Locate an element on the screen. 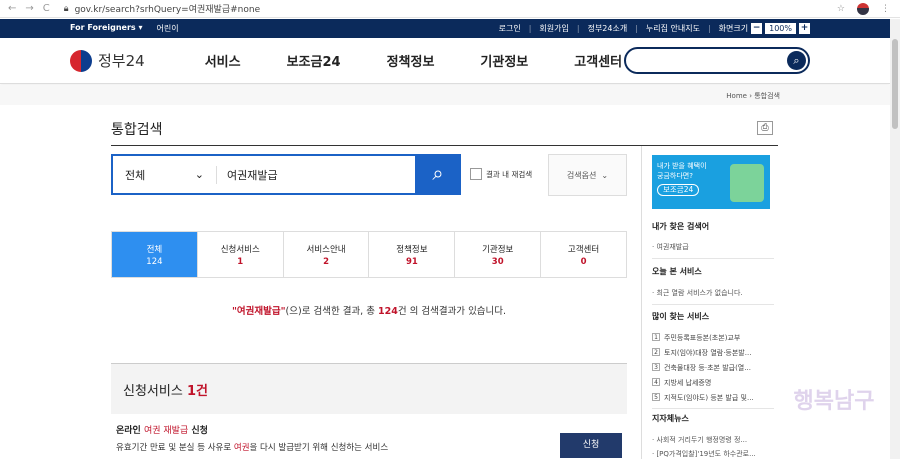 The height and width of the screenshot is (459, 900). tab-label: 정책정보 is located at coordinates (412, 249).